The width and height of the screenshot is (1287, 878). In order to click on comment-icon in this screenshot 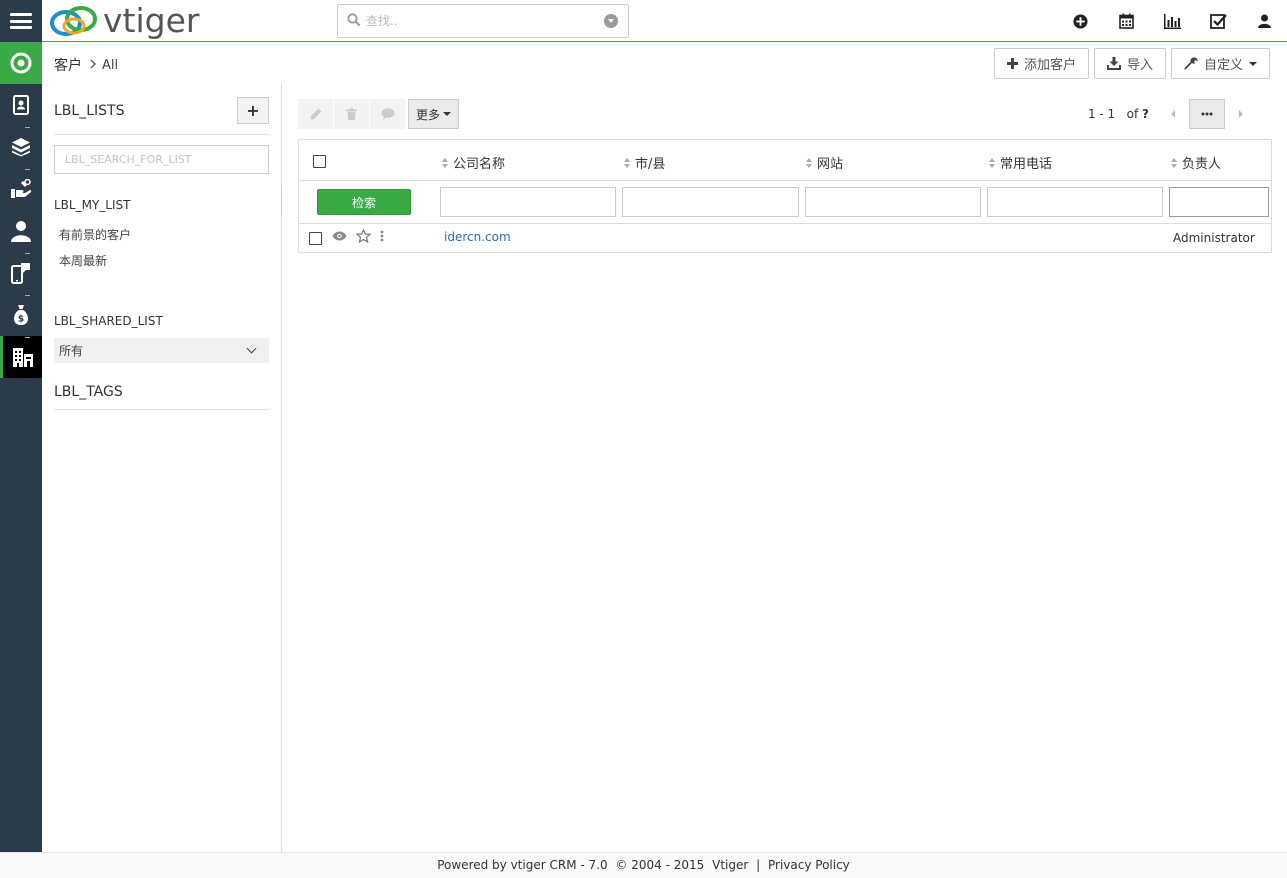, I will do `click(387, 114)`.